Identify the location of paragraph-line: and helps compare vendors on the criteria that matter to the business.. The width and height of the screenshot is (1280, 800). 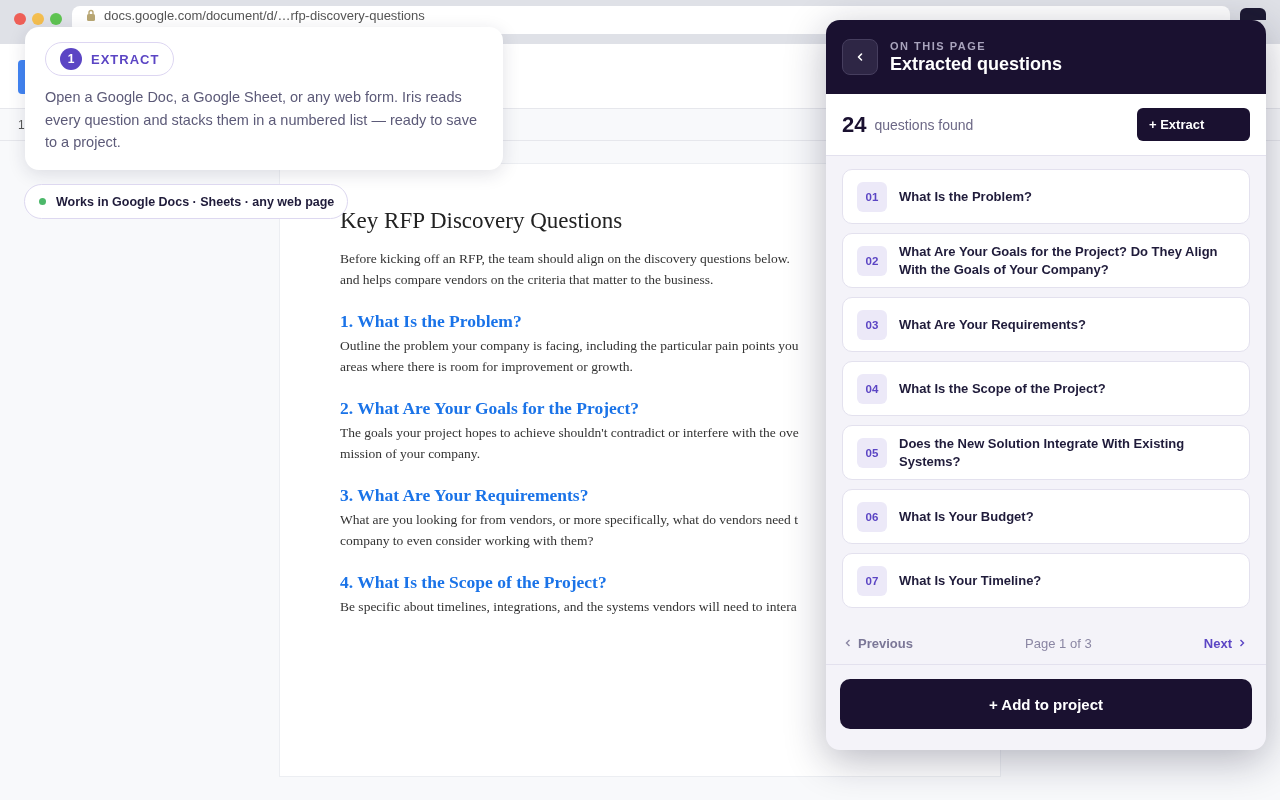
(527, 280).